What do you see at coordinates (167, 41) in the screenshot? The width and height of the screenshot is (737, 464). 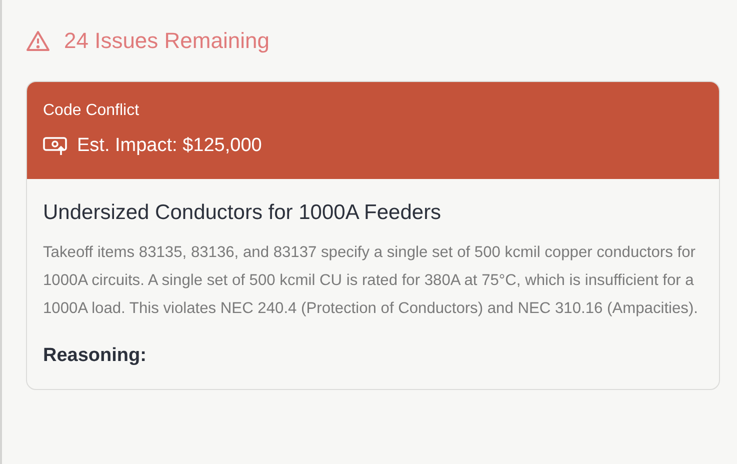 I see `issues-remaining-count: 24 Issues Remaining` at bounding box center [167, 41].